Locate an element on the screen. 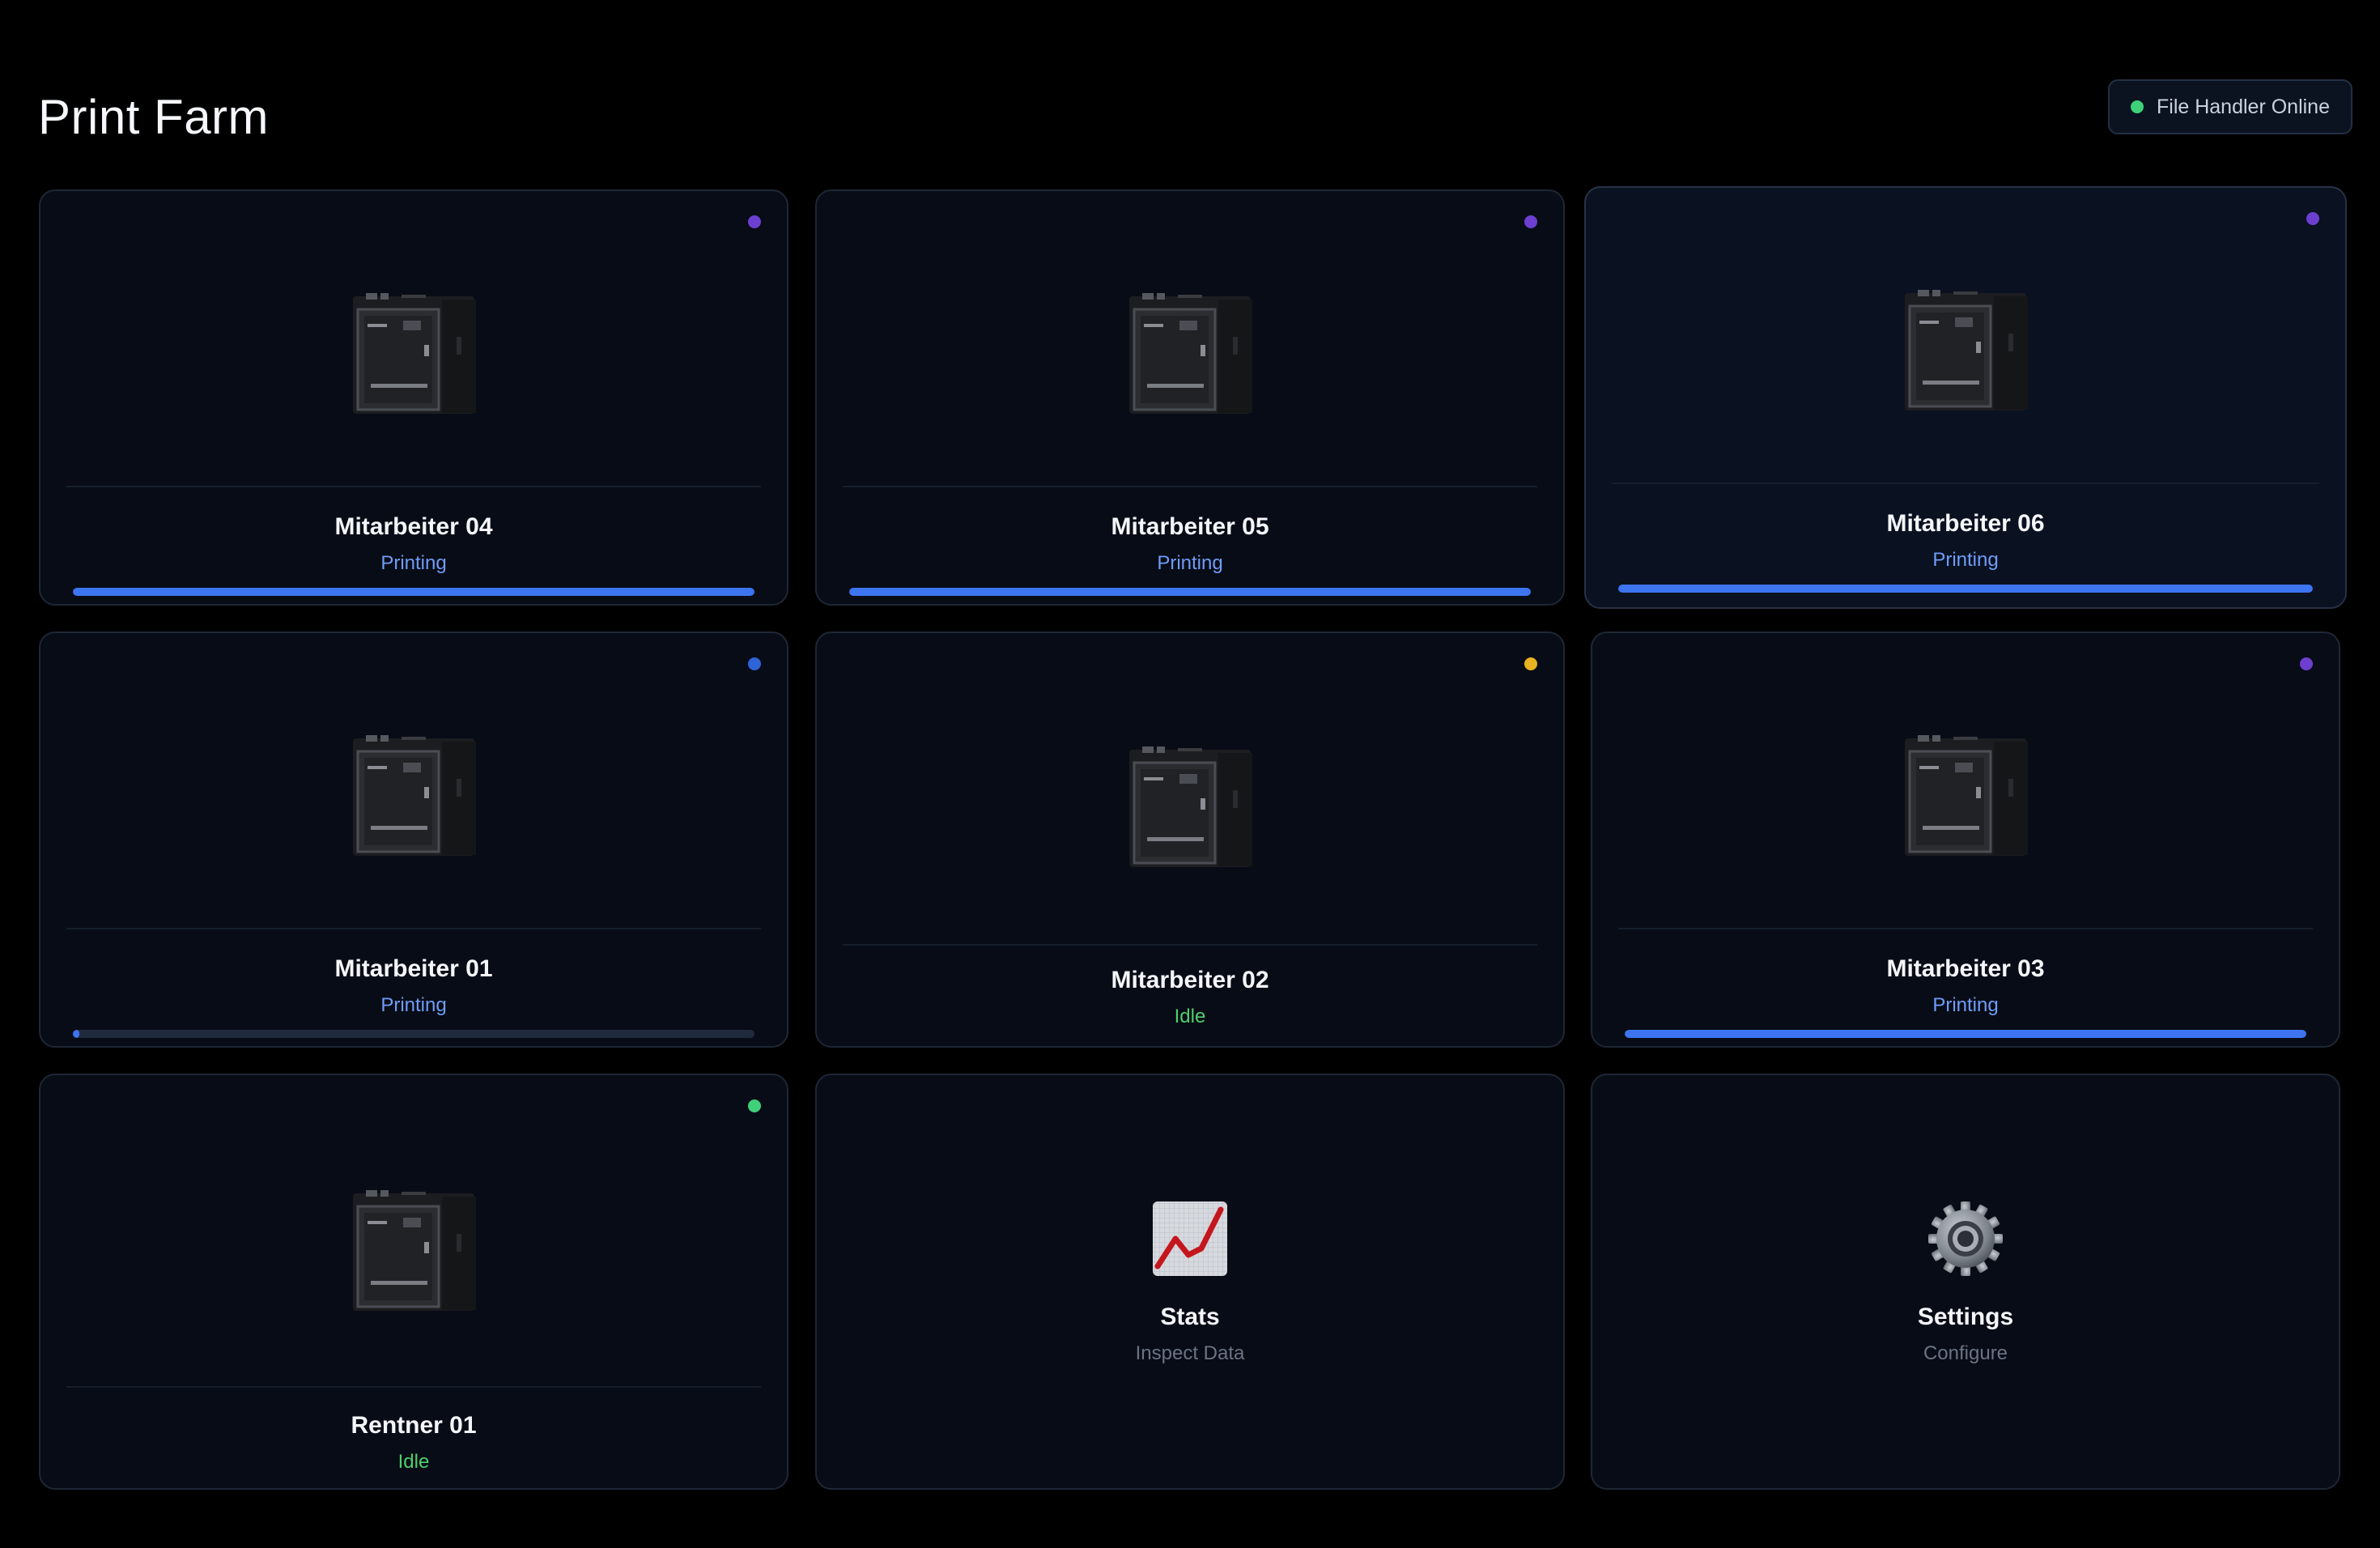 The image size is (2380, 1548). printer-card: Rentner 01 Idle is located at coordinates (413, 1282).